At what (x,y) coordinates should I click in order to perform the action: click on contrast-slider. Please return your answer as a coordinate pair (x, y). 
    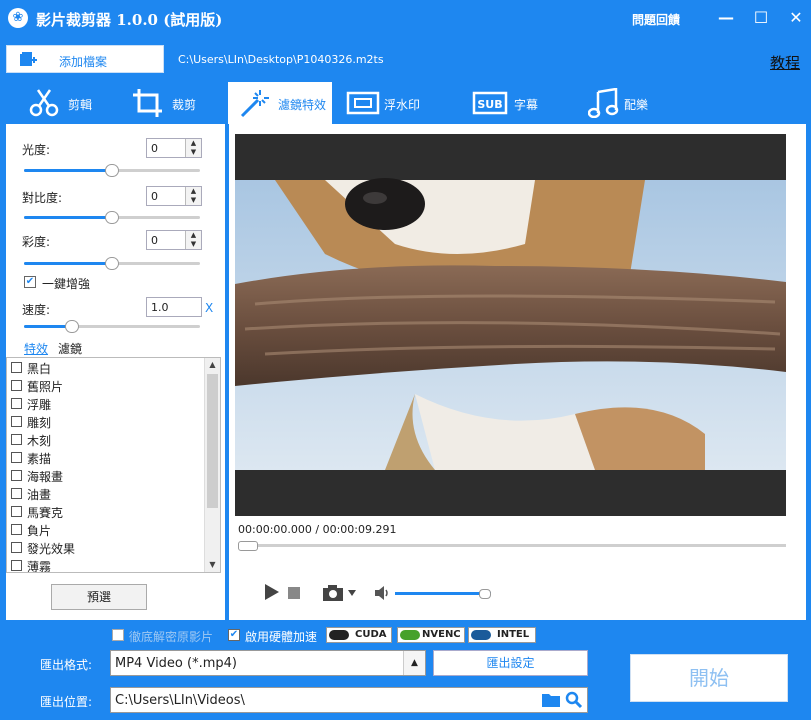
    Looking at the image, I should click on (112, 217).